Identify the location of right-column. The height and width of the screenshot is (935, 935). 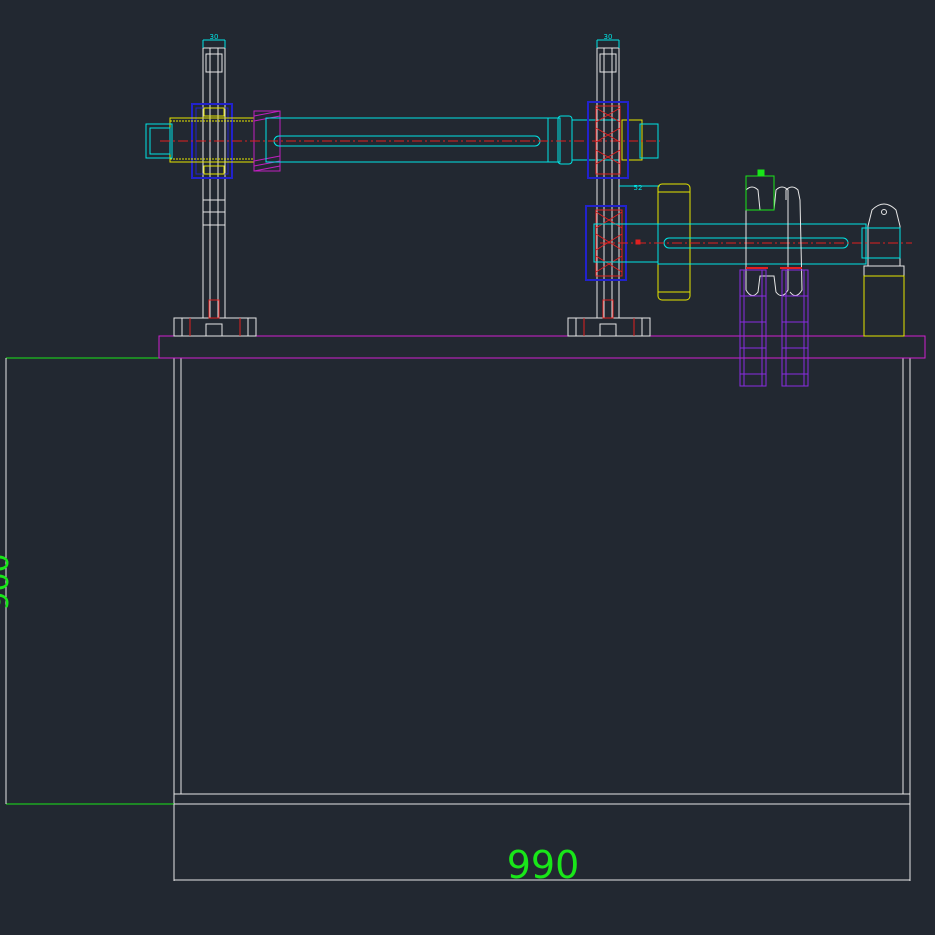
(613, 188).